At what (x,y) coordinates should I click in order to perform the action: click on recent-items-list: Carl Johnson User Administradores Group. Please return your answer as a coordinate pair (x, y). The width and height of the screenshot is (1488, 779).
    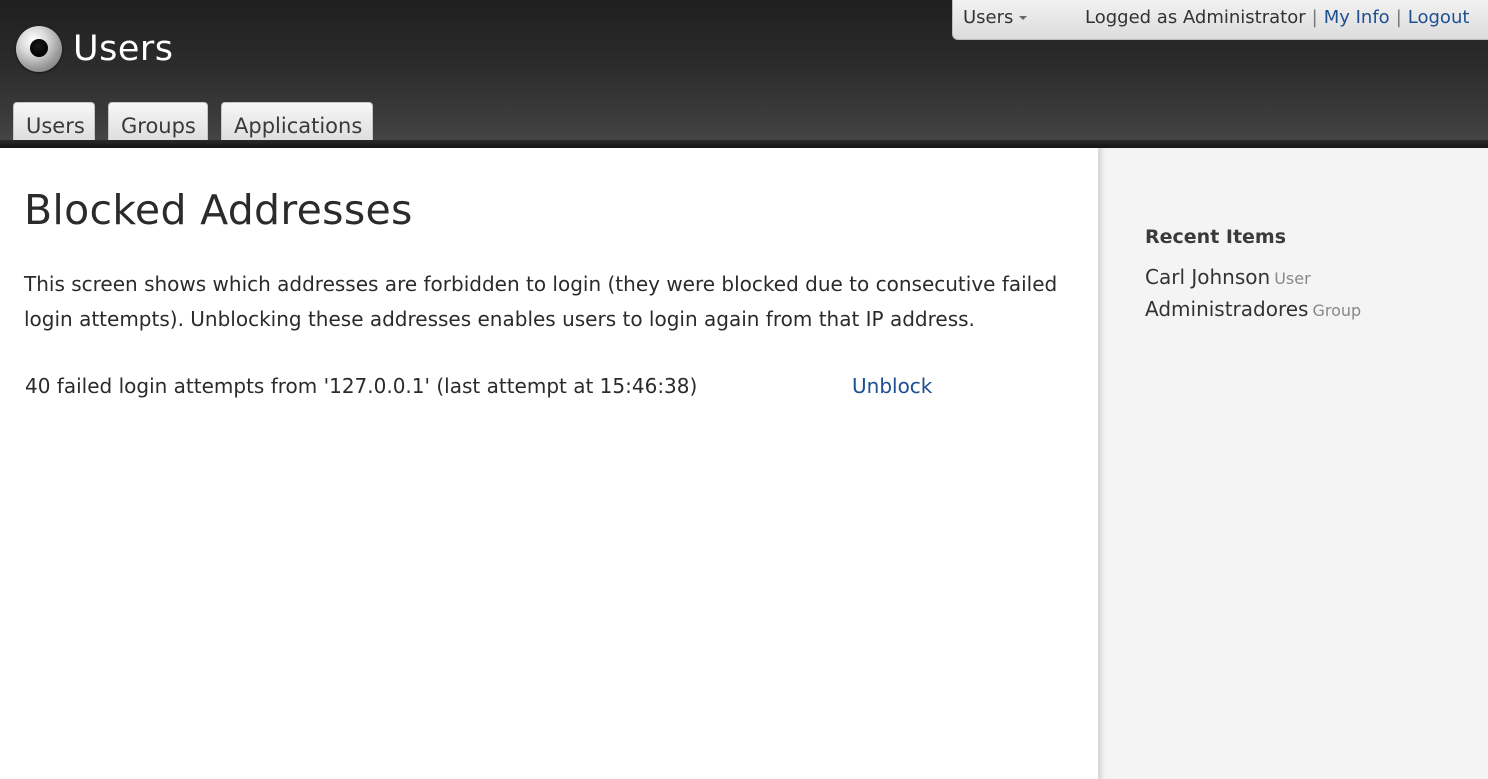
    Looking at the image, I should click on (1253, 294).